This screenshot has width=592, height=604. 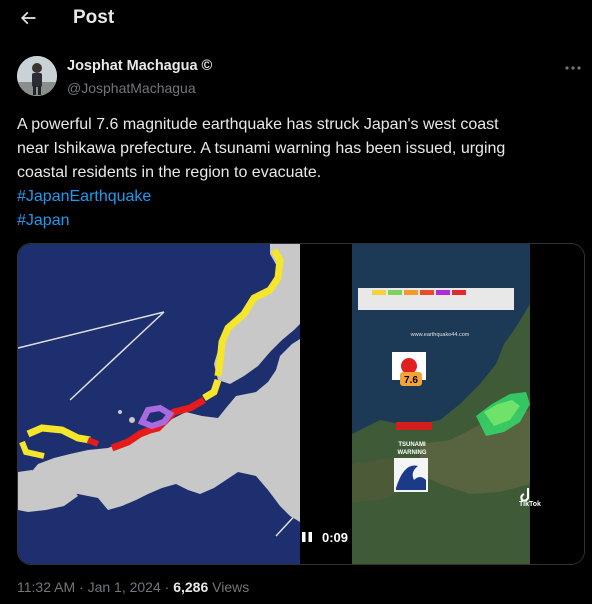 I want to click on hashtag-link: #JapanEarthquake, so click(x=297, y=197).